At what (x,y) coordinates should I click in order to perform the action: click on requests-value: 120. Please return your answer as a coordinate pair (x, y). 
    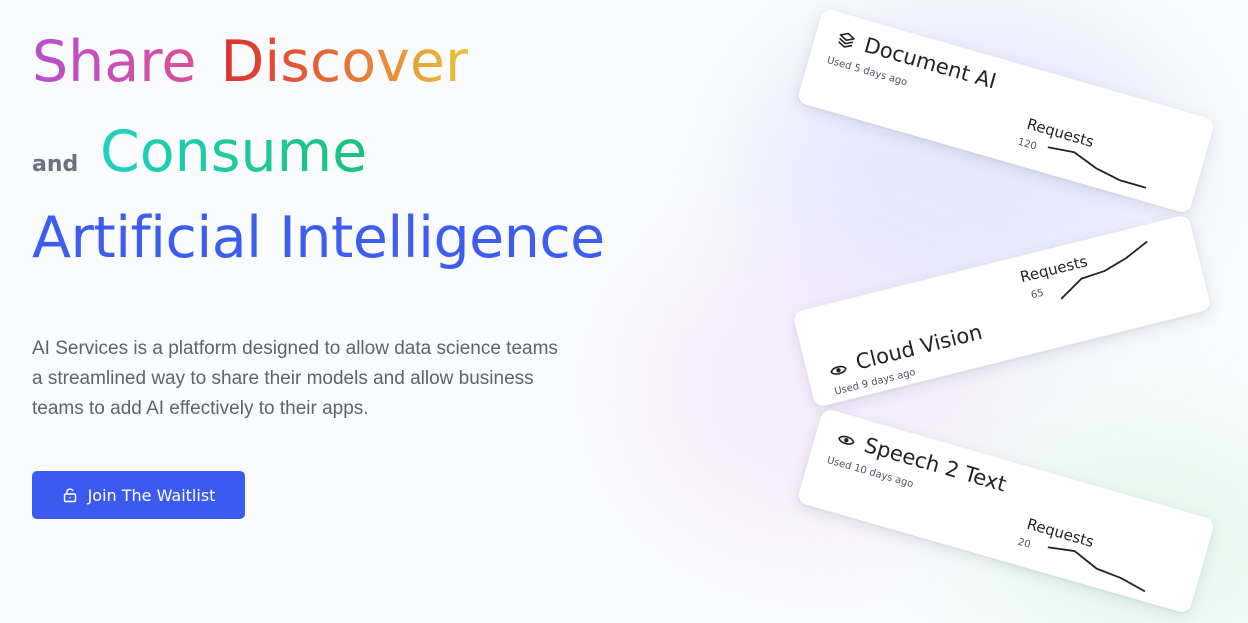
    Looking at the image, I should click on (1027, 144).